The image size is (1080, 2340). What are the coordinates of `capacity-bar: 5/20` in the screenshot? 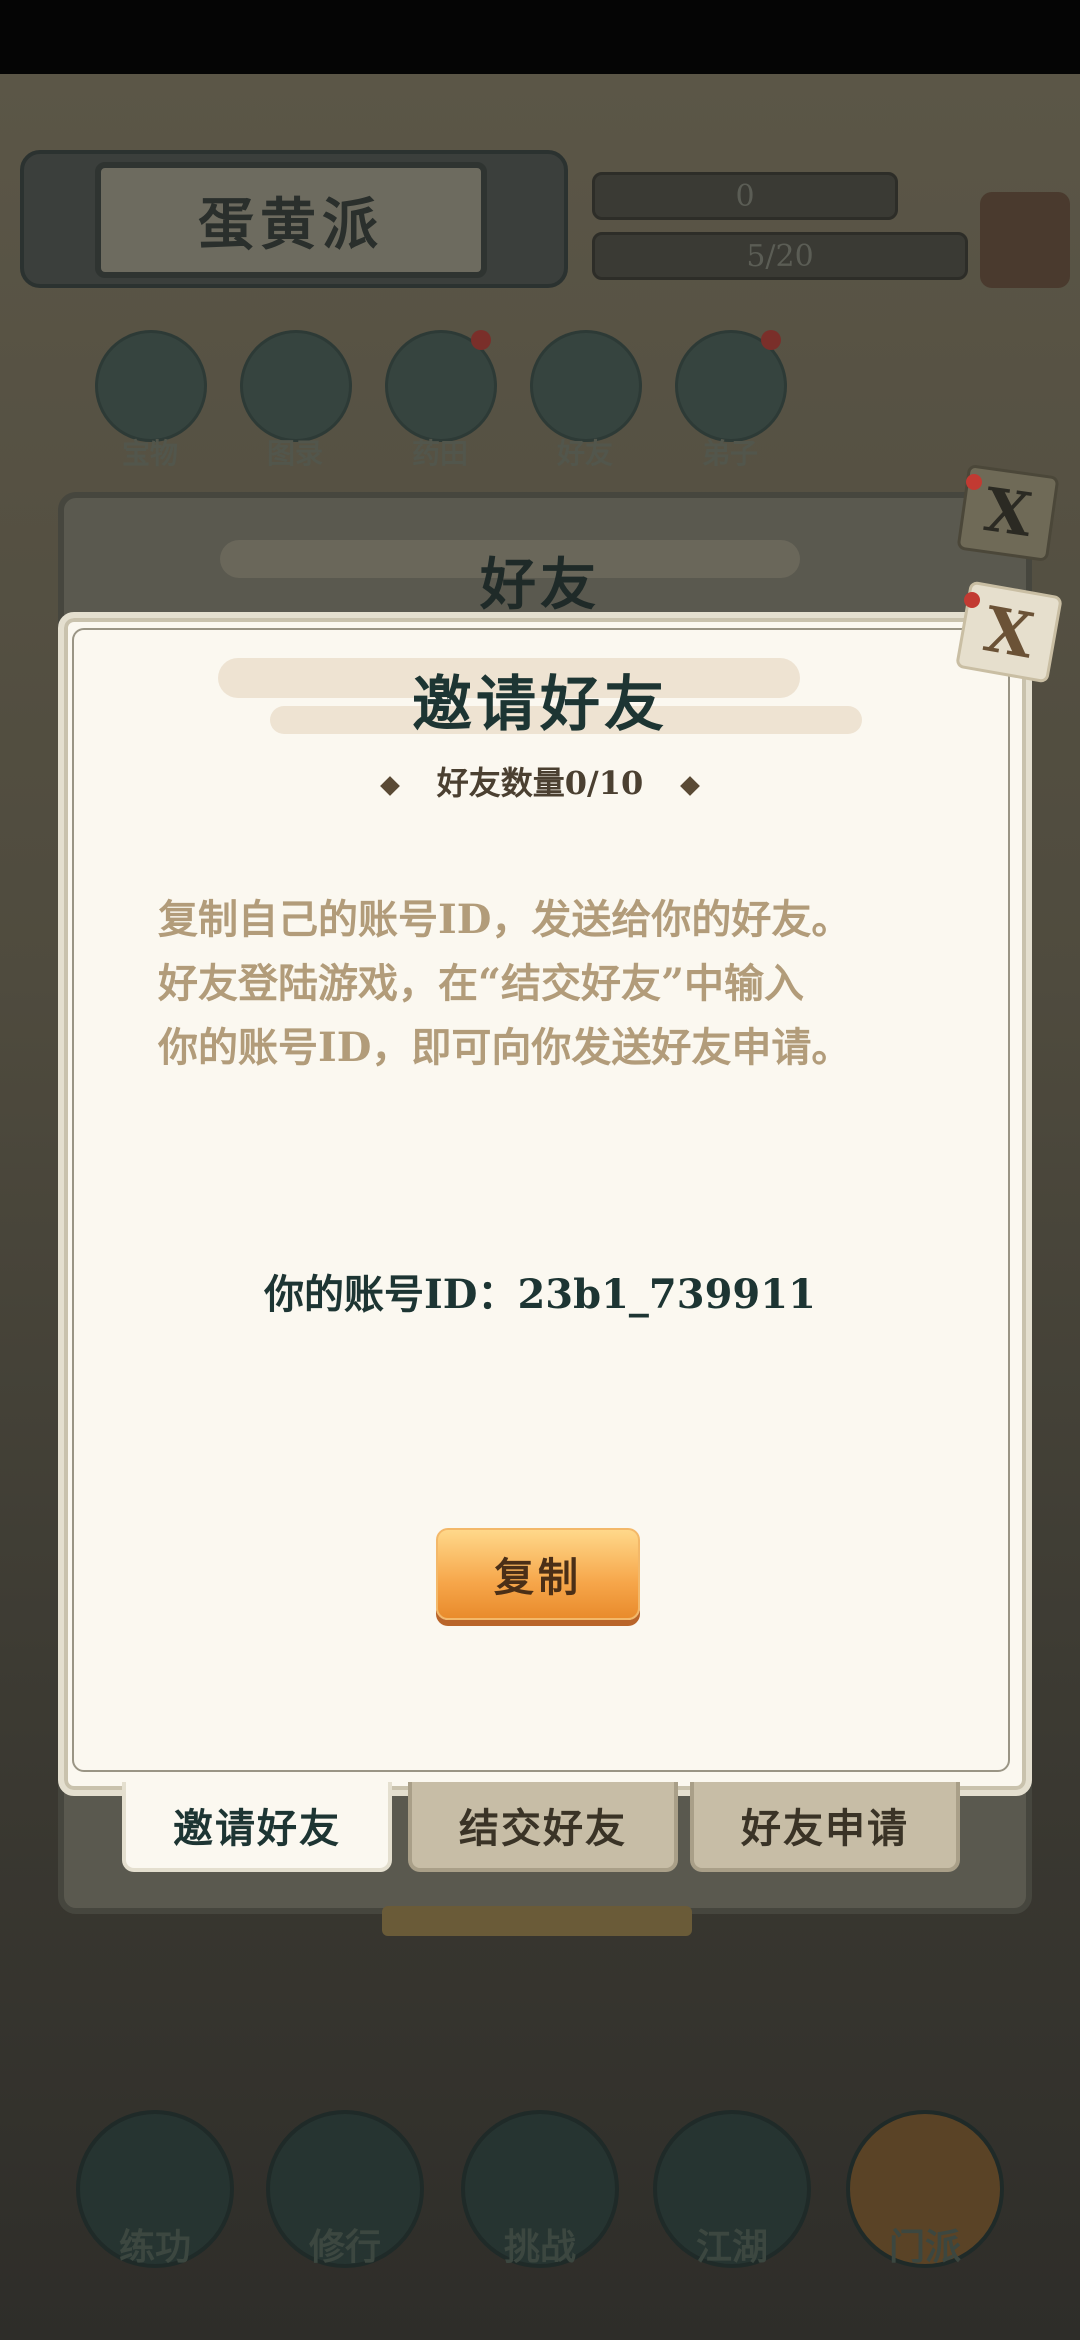 It's located at (780, 256).